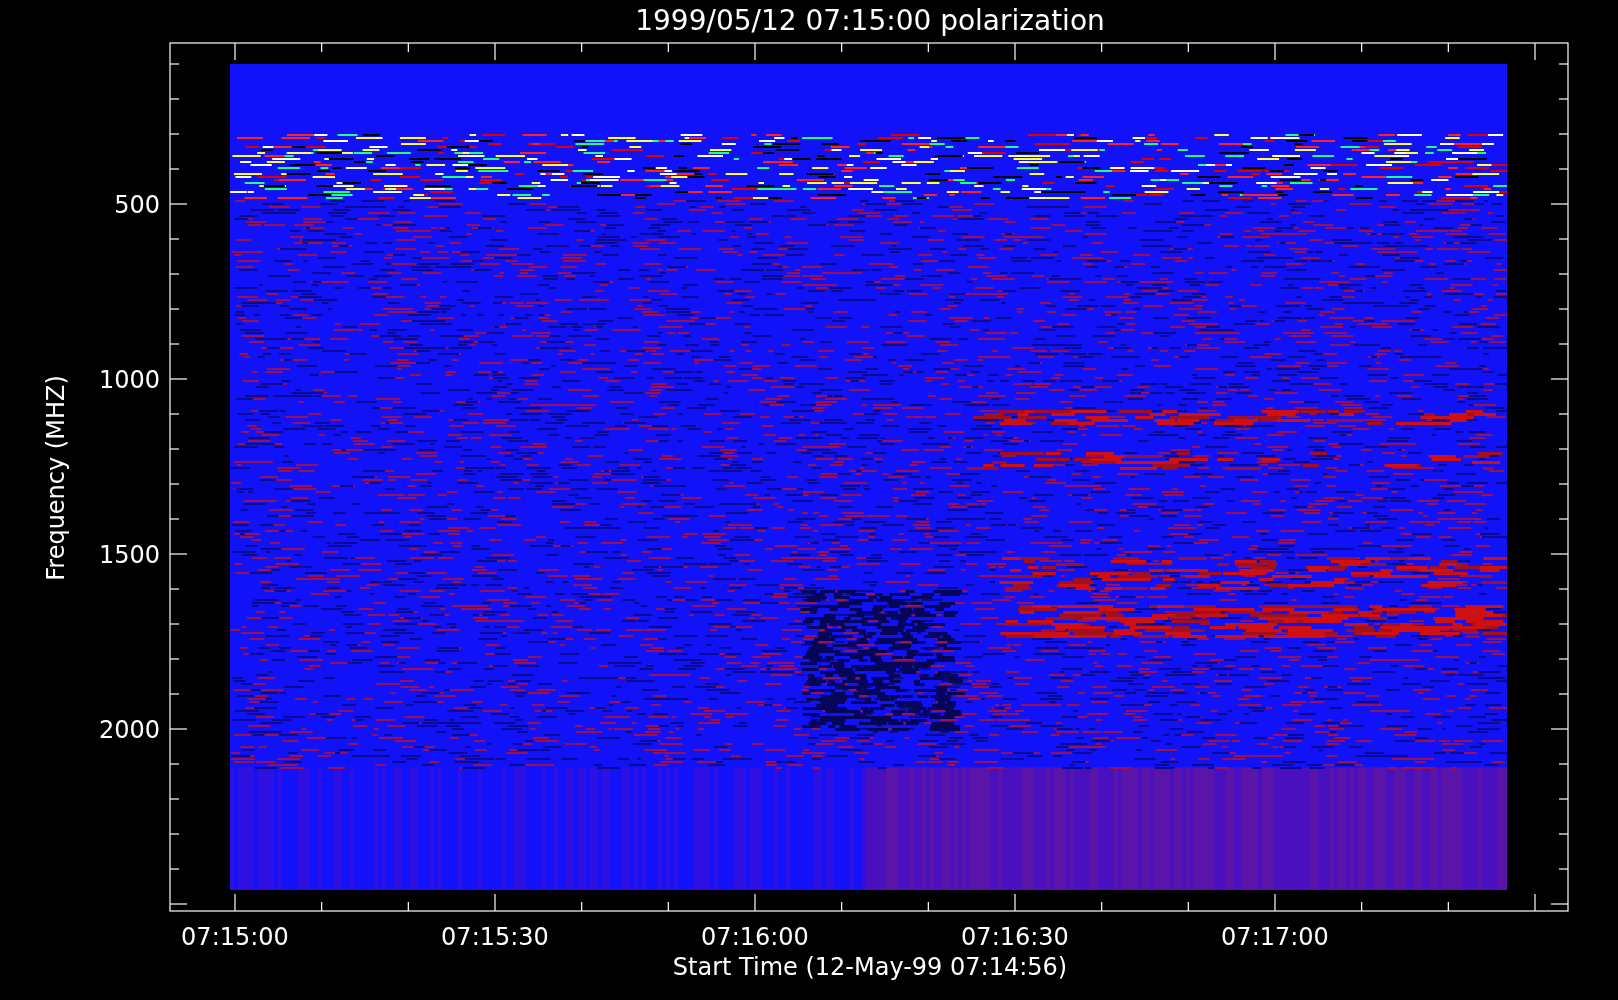 The width and height of the screenshot is (1618, 1000). I want to click on tick-label: 2000, so click(129, 730).